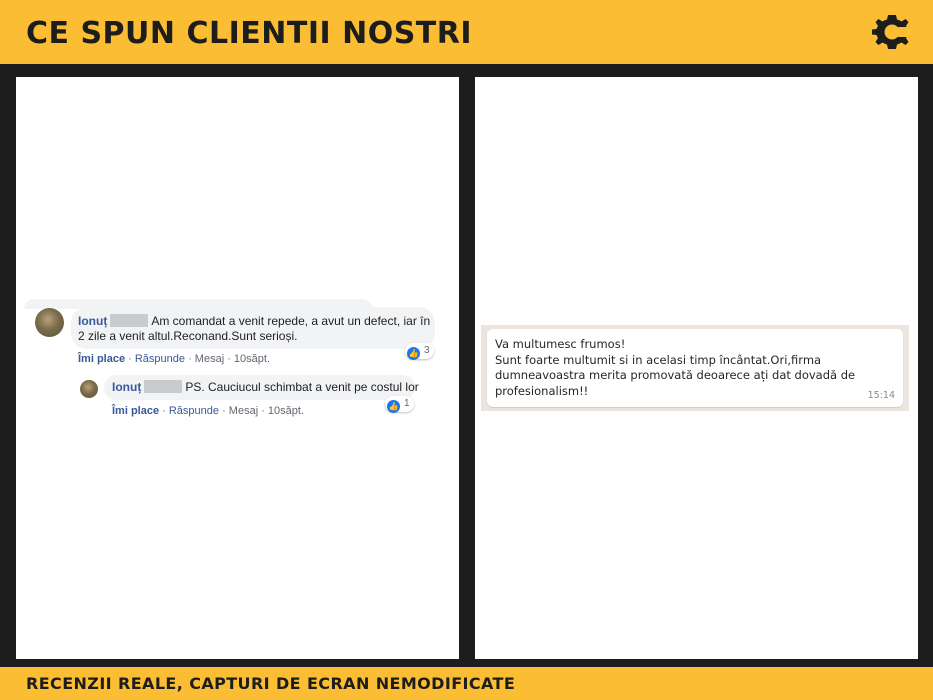  I want to click on comment-actions: Îmi place · Răspunde · Mesaj · 10săpt., so click(174, 359).